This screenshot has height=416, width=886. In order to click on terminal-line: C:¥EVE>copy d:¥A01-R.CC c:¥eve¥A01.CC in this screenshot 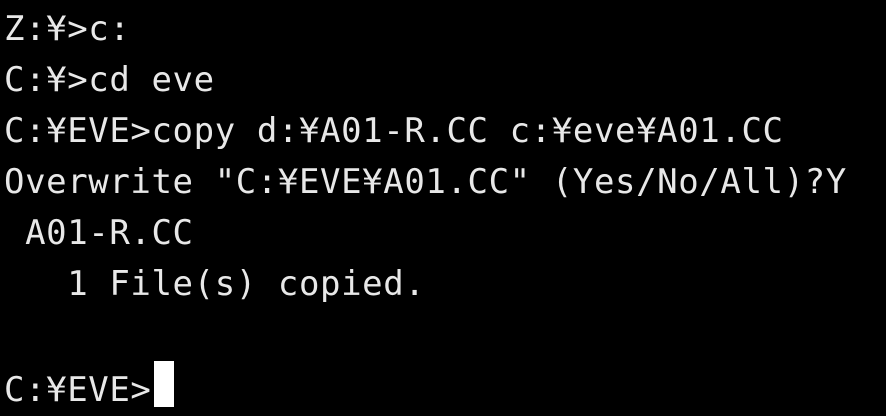, I will do `click(394, 131)`.